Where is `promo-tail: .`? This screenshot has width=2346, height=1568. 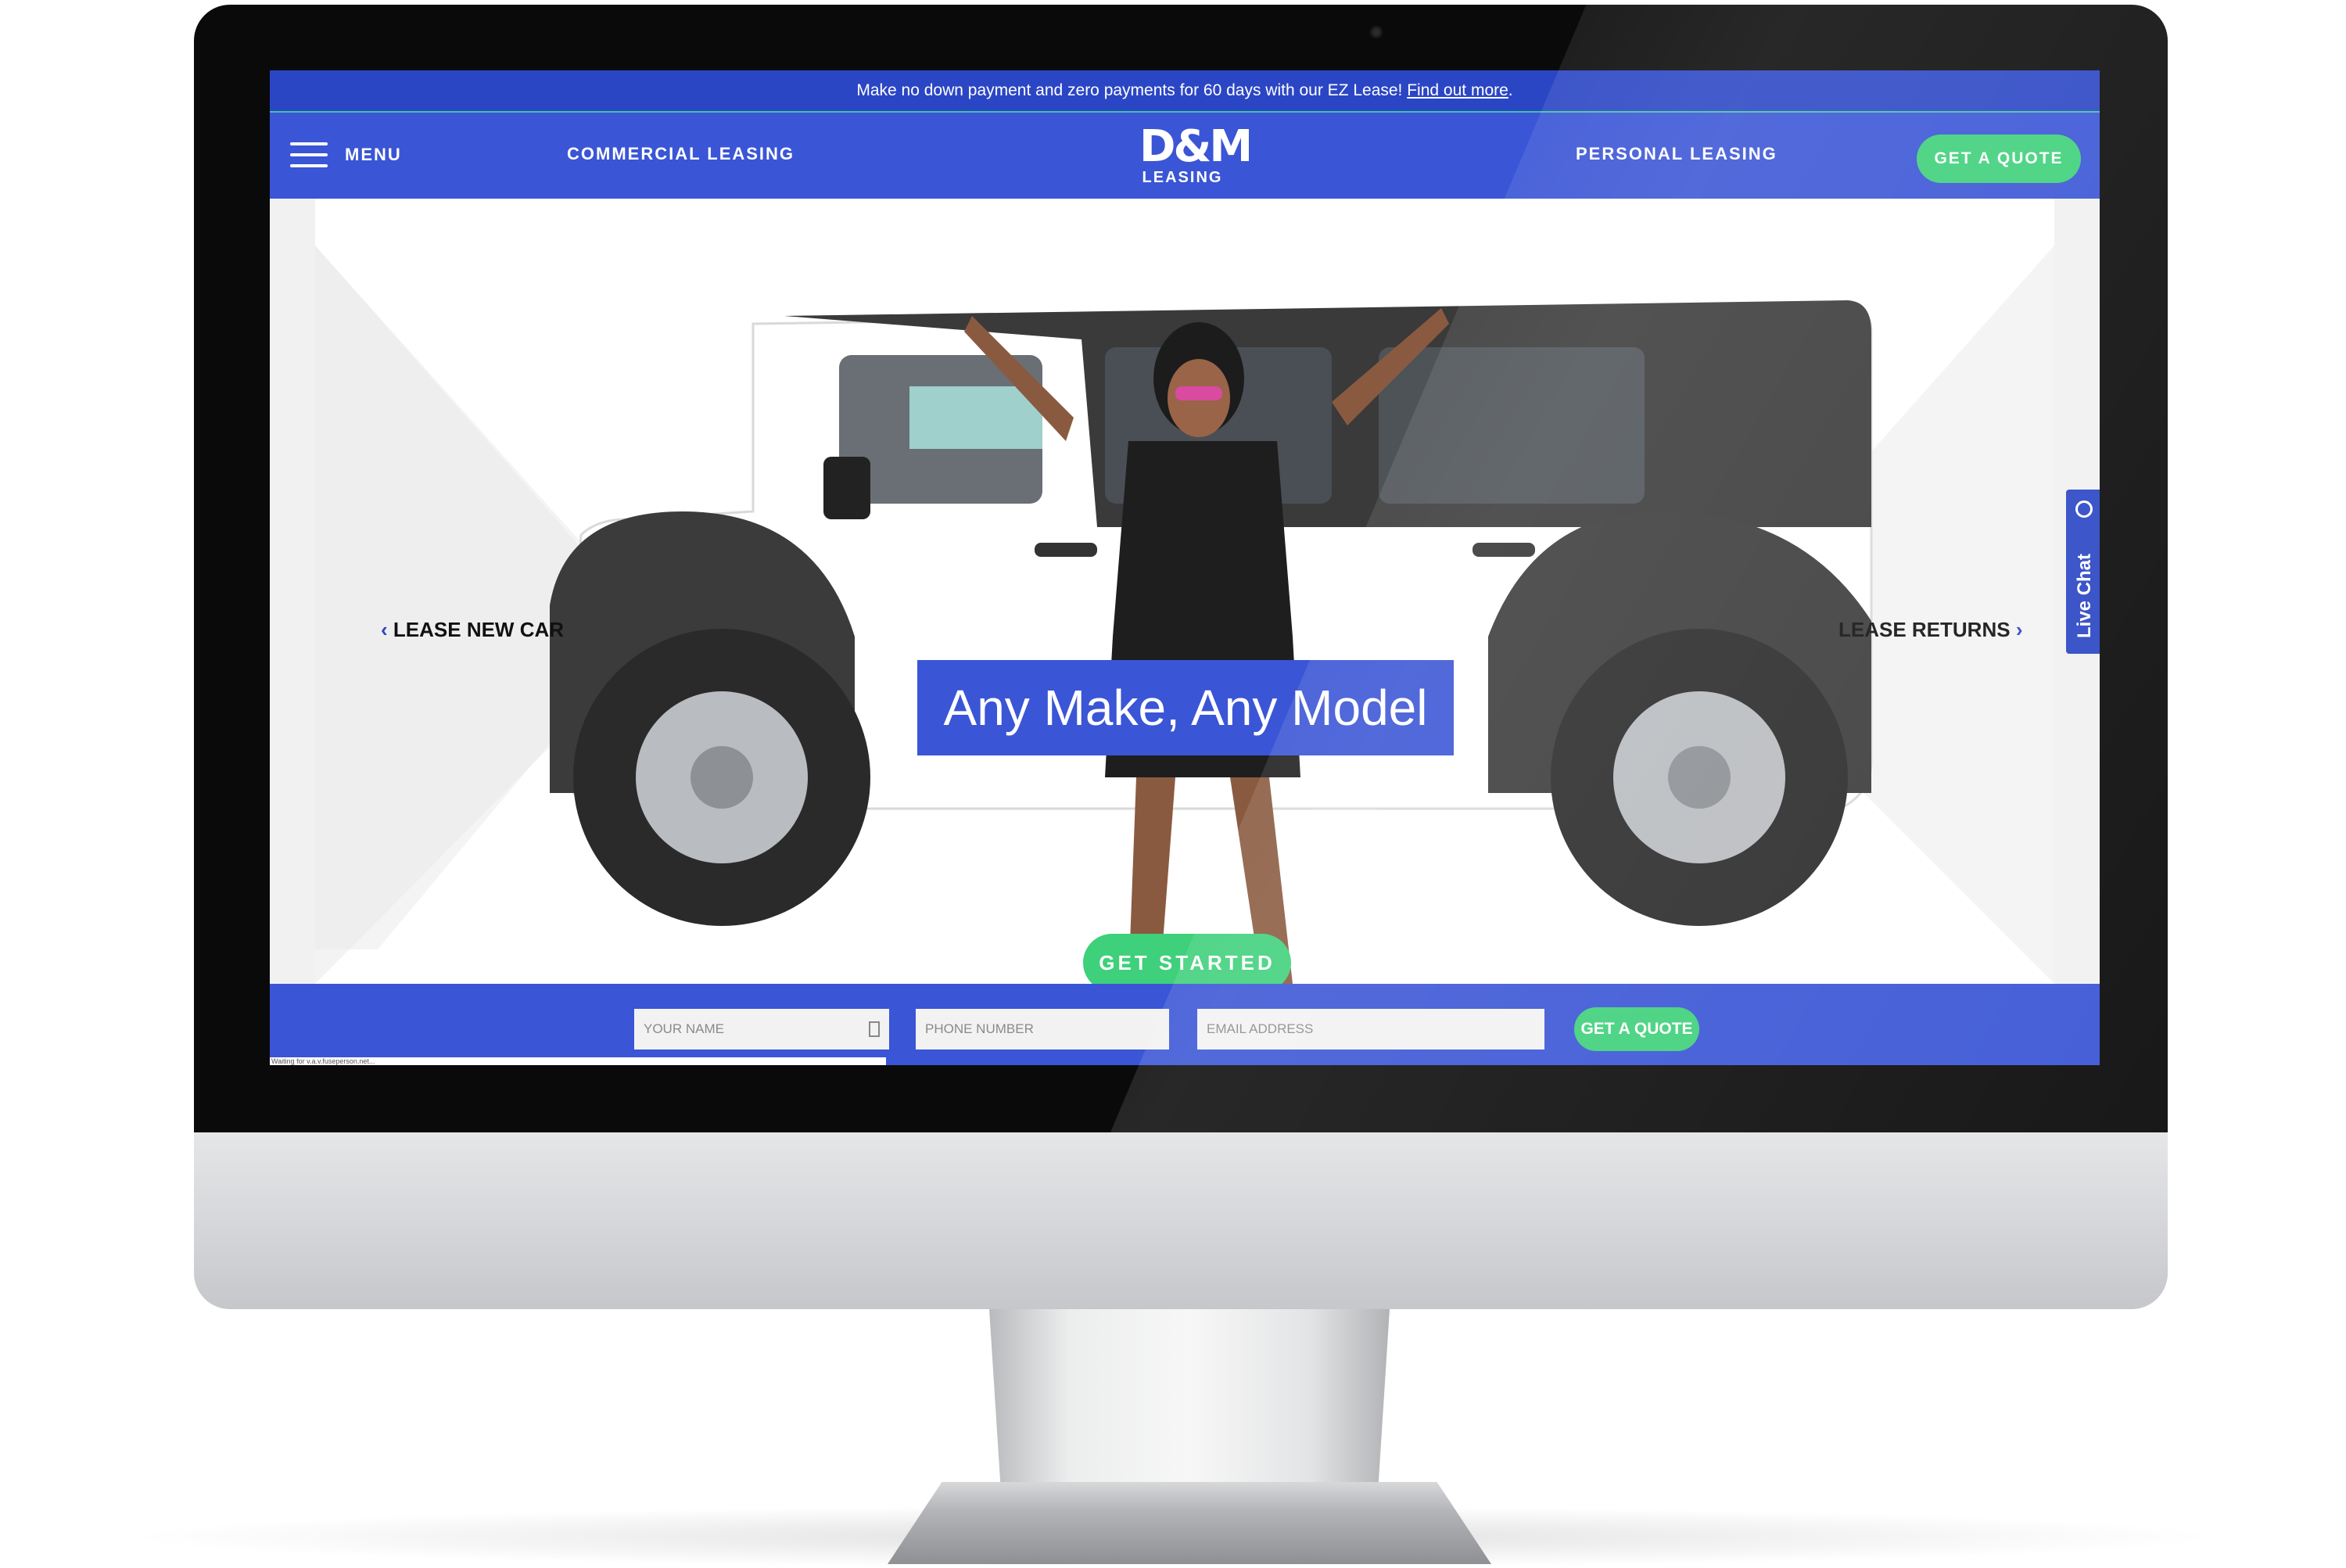 promo-tail: . is located at coordinates (1510, 90).